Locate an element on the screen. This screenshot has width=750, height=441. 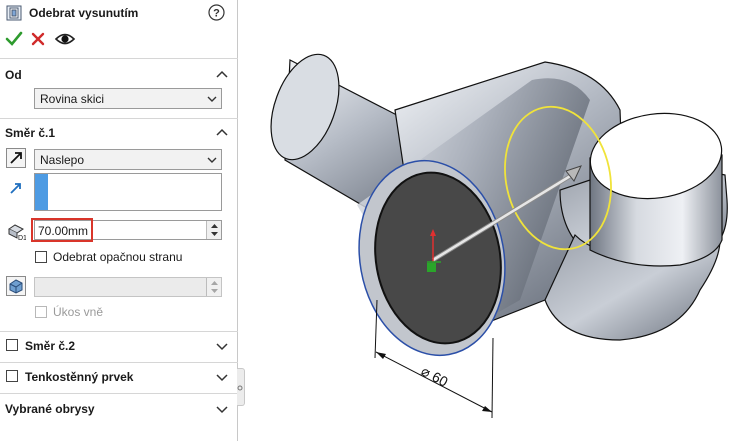
extruded-cut-icon is located at coordinates (14, 13).